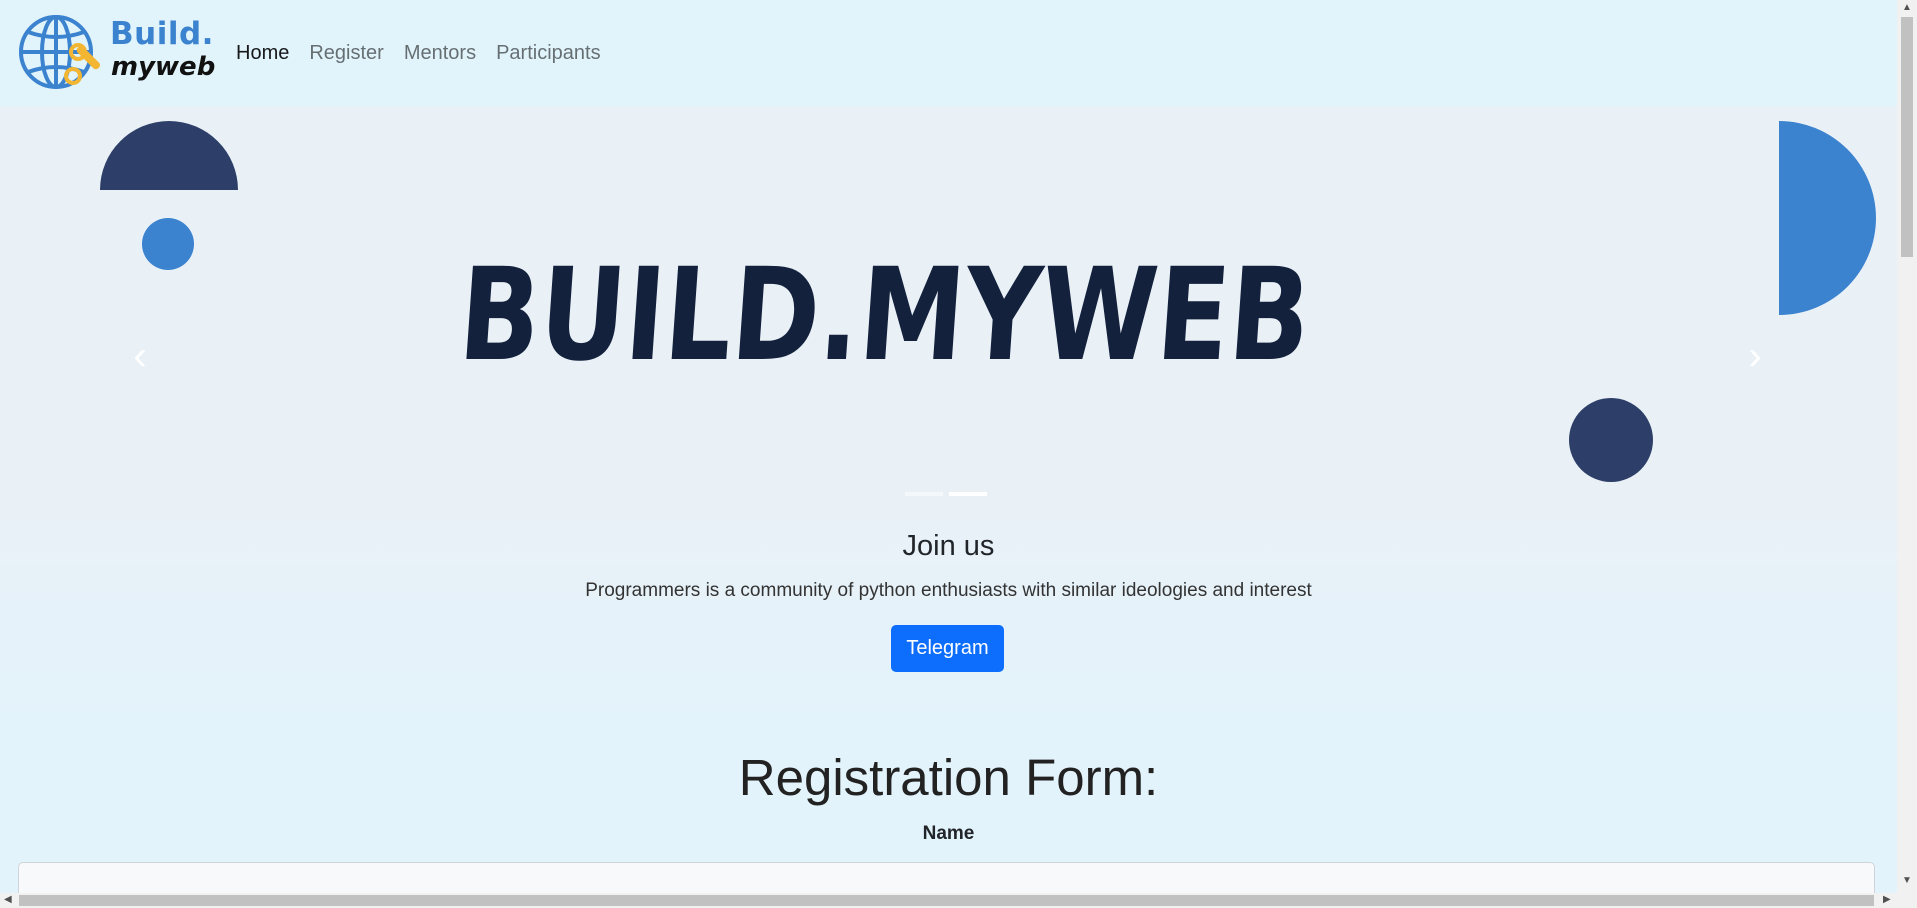  I want to click on nav-menu: Home Register Mentors Participants, so click(418, 53).